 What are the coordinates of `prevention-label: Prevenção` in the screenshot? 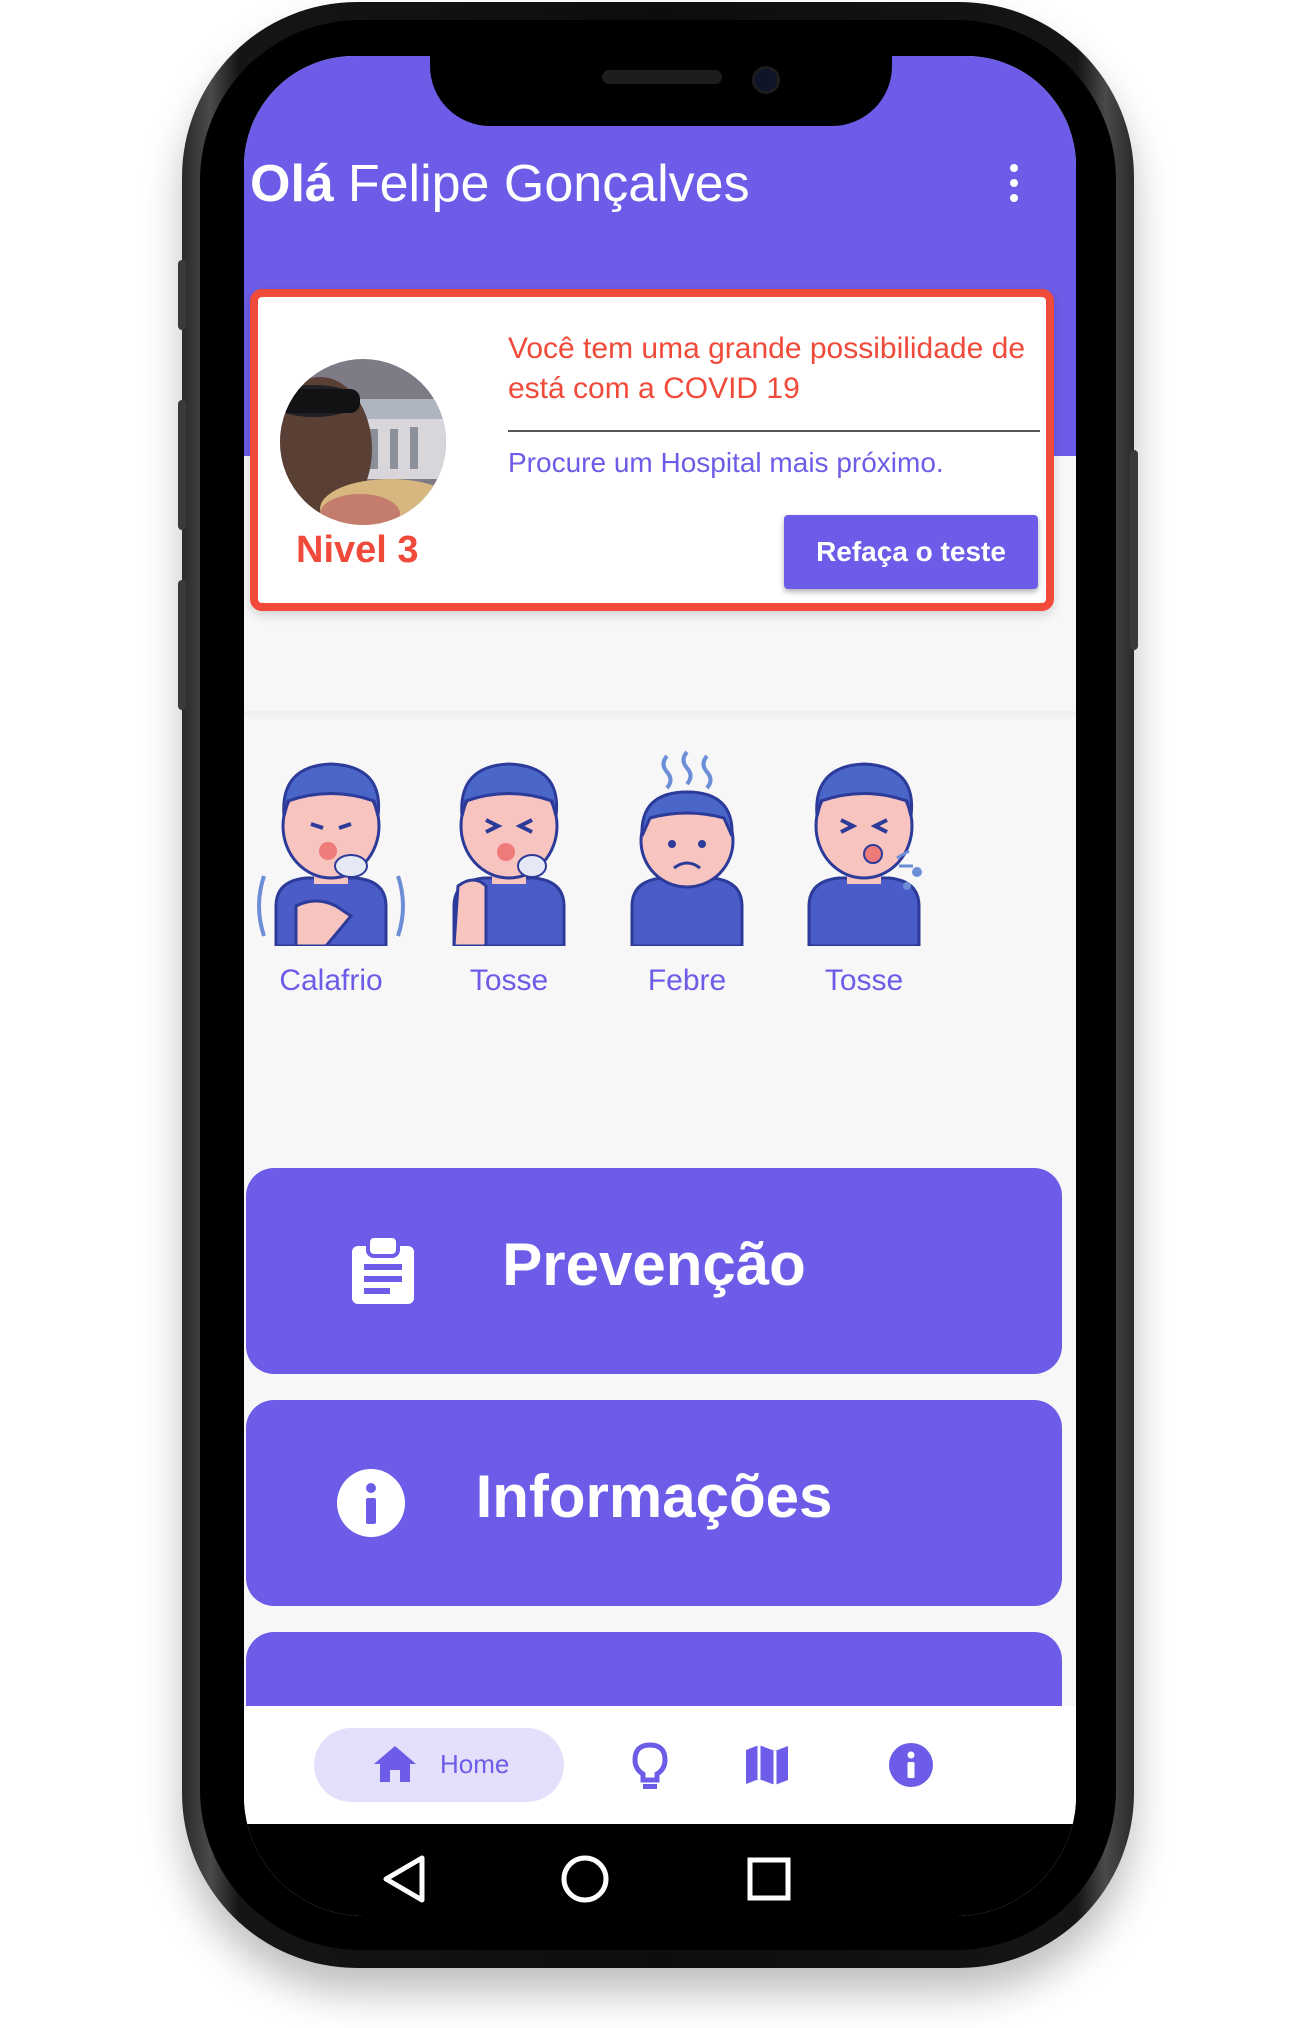 It's located at (654, 1264).